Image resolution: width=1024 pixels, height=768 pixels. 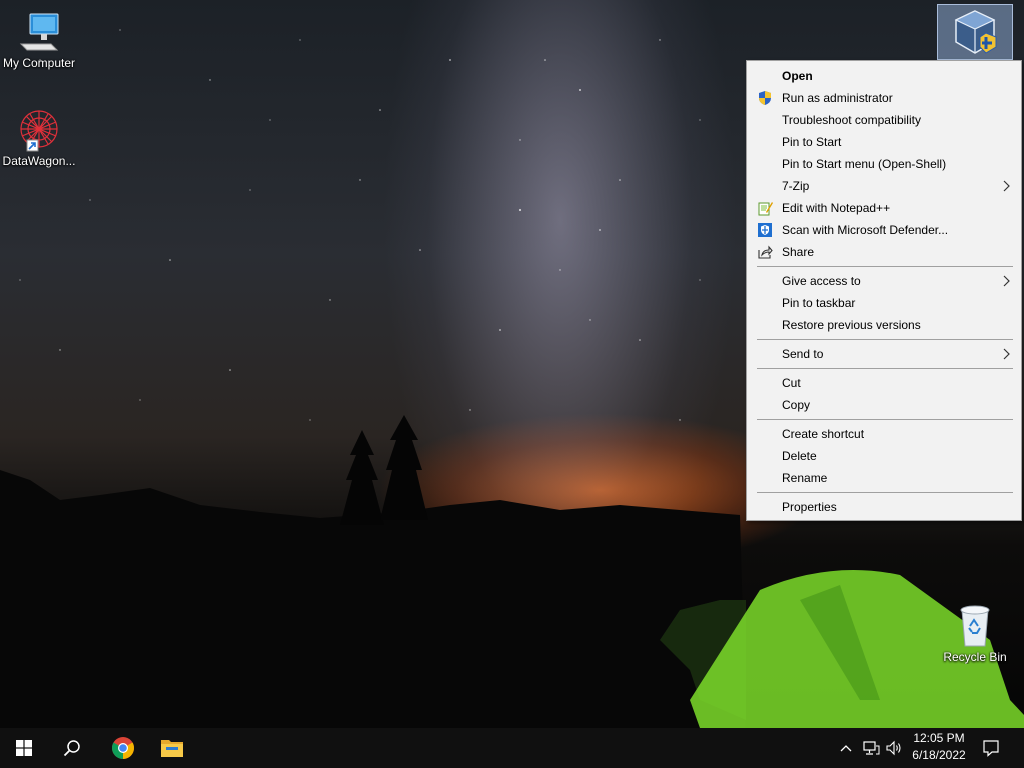 What do you see at coordinates (884, 434) in the screenshot?
I see `menu-item-create-shortcut: Create shortcut` at bounding box center [884, 434].